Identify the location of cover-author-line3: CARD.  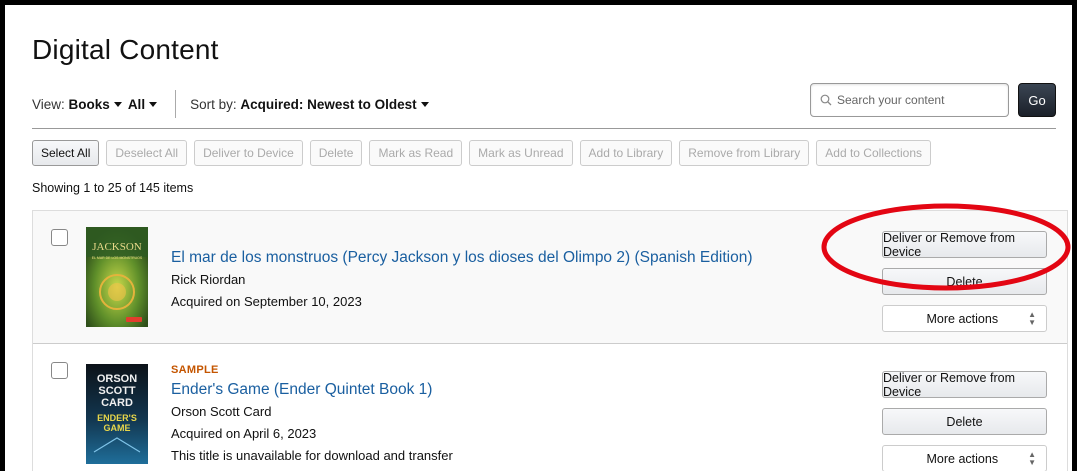
(117, 403).